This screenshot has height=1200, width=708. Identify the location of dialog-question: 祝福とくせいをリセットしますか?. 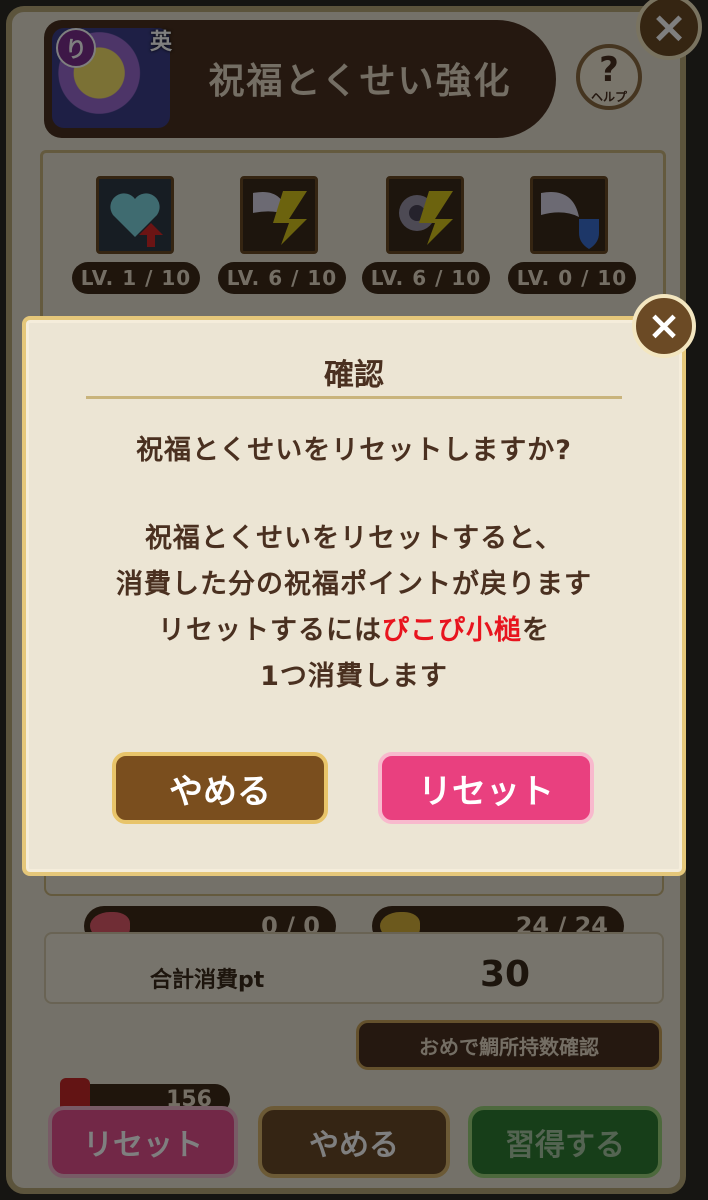
(354, 450).